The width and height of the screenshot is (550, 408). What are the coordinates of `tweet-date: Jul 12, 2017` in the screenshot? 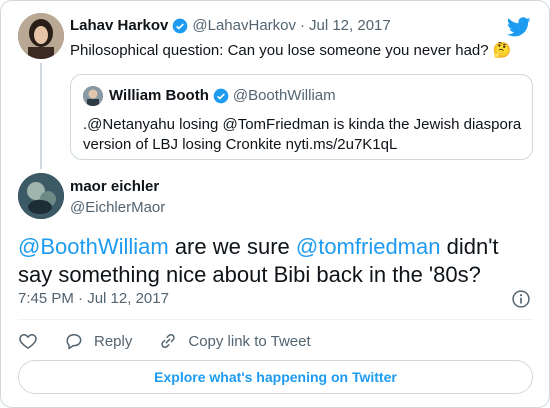 It's located at (128, 298).